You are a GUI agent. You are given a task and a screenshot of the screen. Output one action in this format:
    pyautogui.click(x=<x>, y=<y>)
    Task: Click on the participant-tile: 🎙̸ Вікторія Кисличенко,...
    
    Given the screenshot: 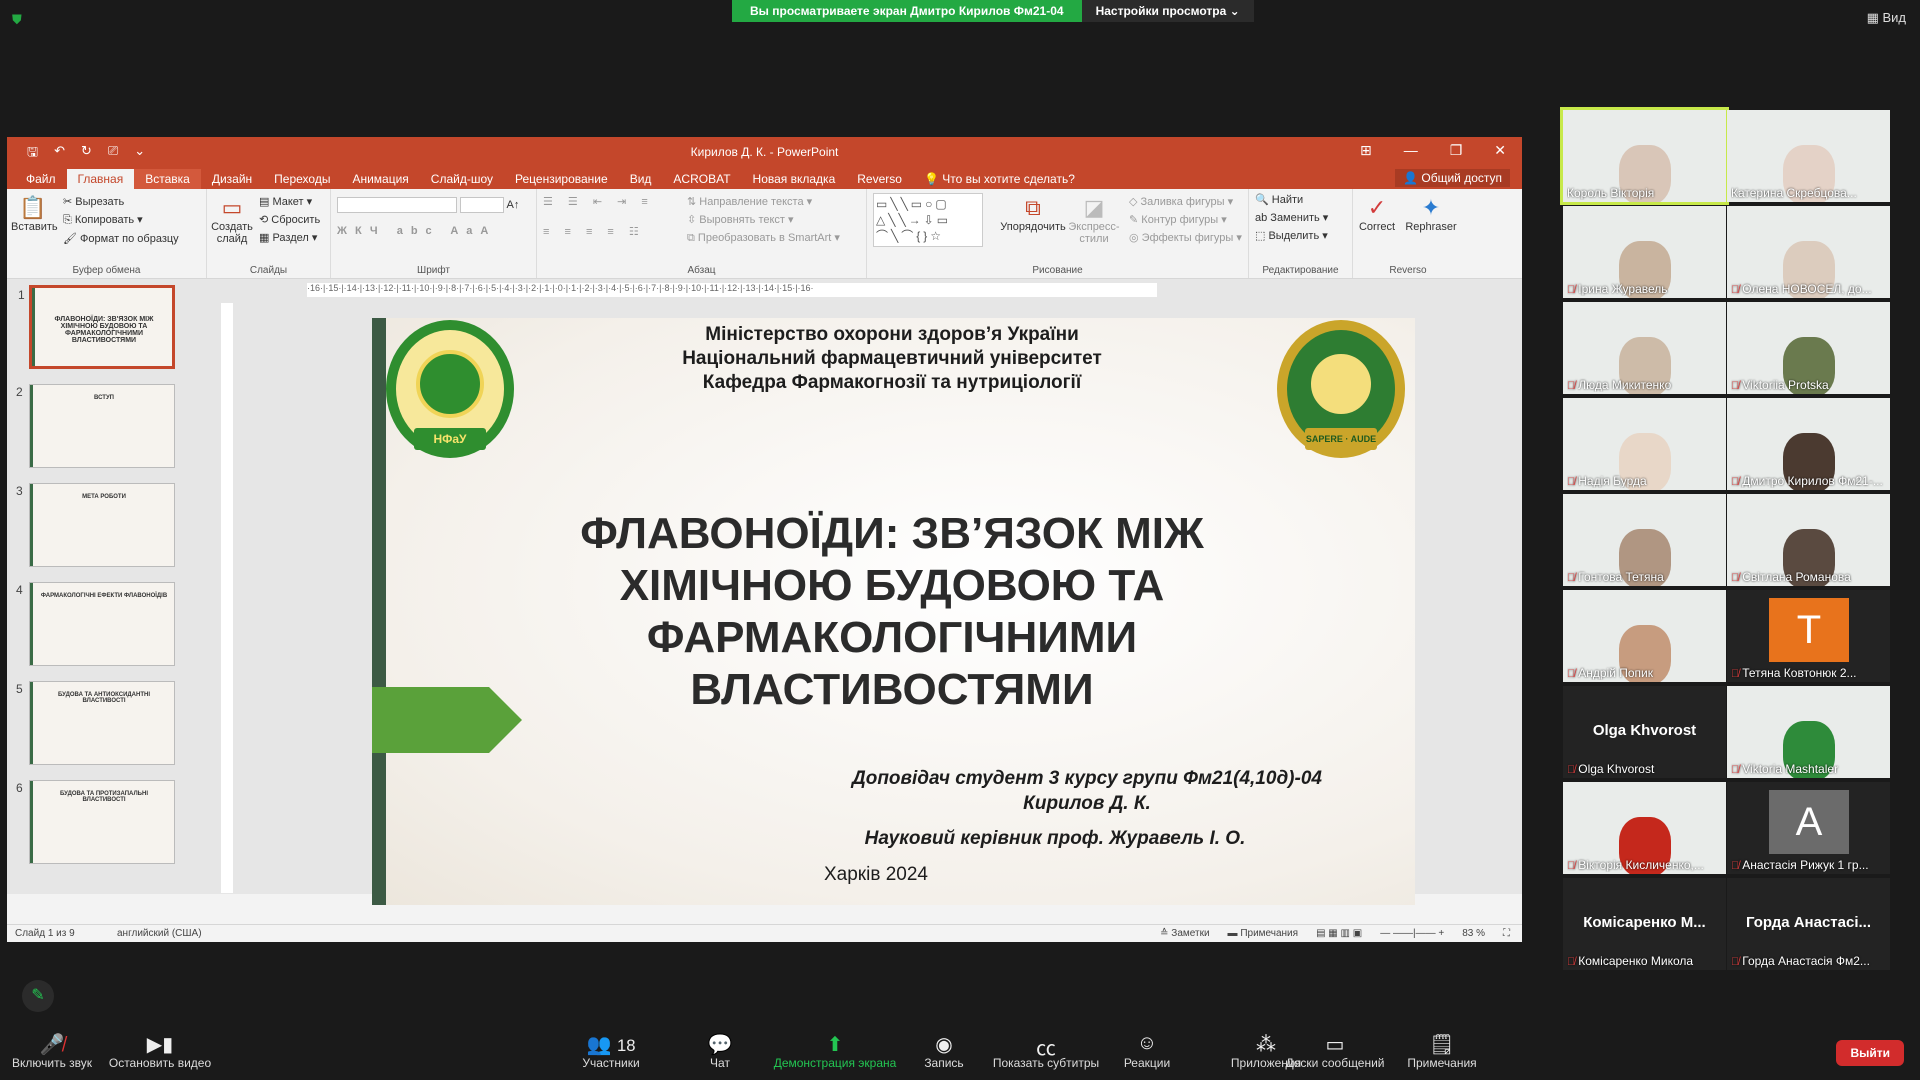 What is the action you would take?
    pyautogui.click(x=1644, y=828)
    